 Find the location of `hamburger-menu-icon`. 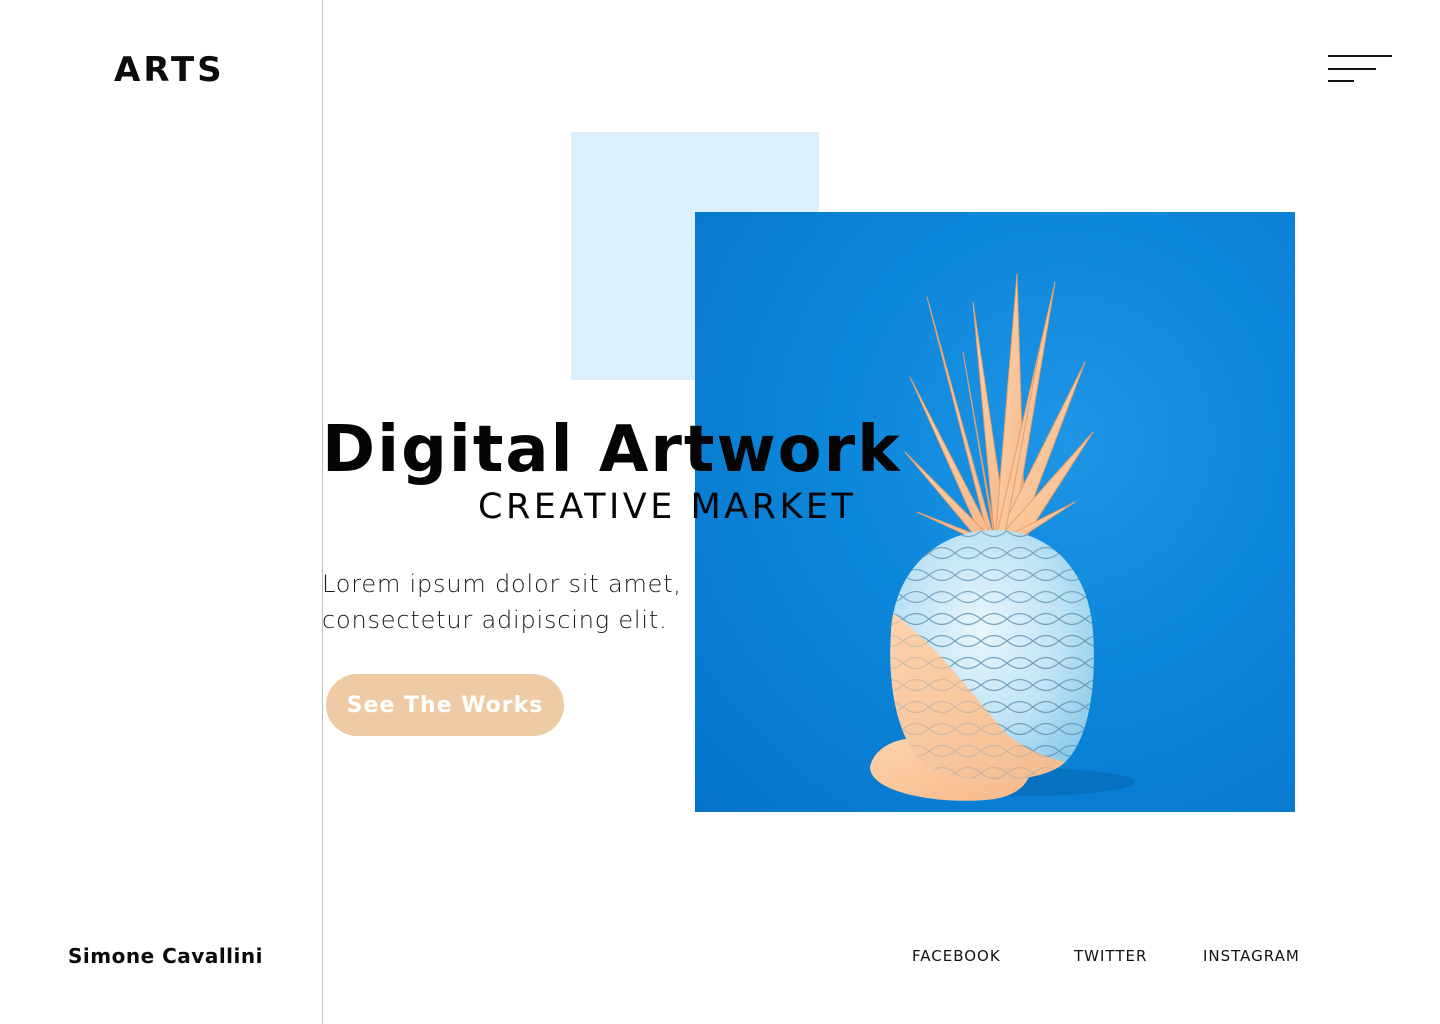

hamburger-menu-icon is located at coordinates (1361, 69).